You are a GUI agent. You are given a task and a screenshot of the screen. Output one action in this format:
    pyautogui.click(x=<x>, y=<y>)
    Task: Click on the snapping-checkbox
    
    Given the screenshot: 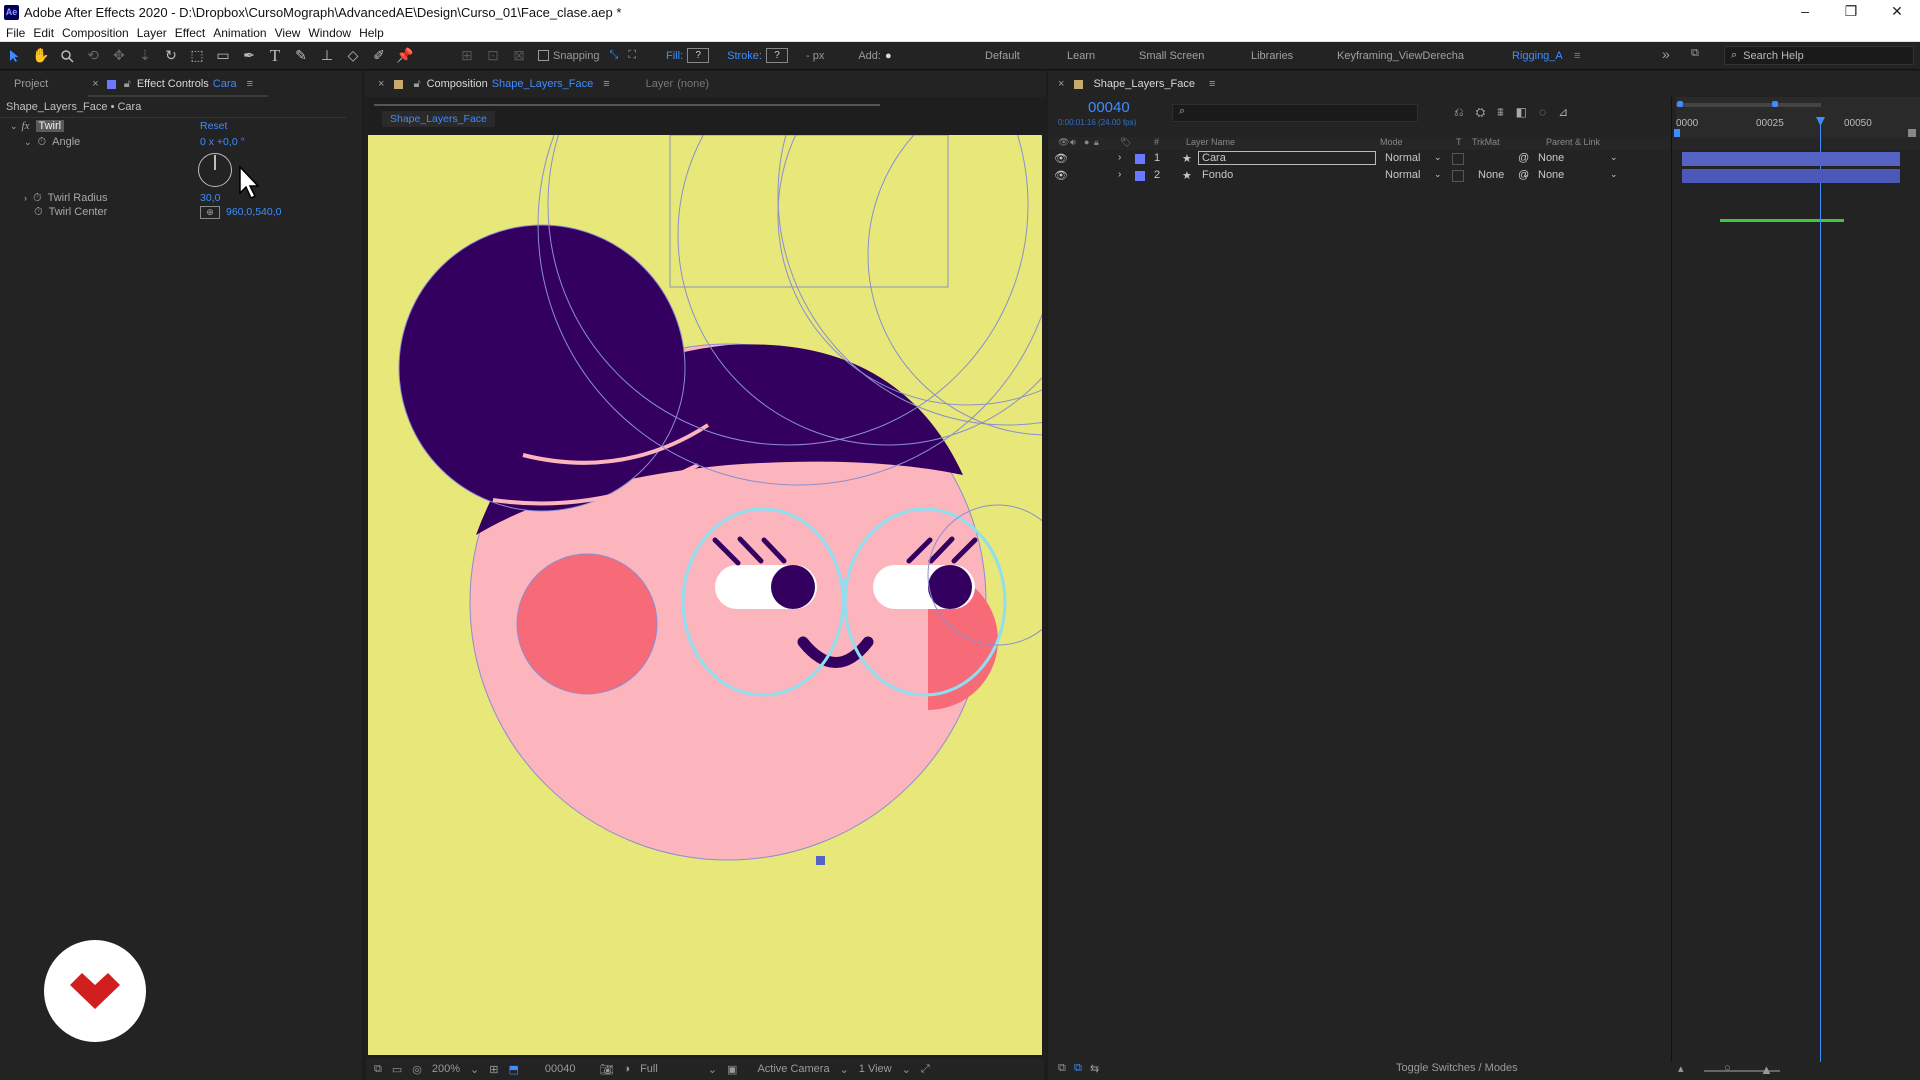 What is the action you would take?
    pyautogui.click(x=543, y=55)
    